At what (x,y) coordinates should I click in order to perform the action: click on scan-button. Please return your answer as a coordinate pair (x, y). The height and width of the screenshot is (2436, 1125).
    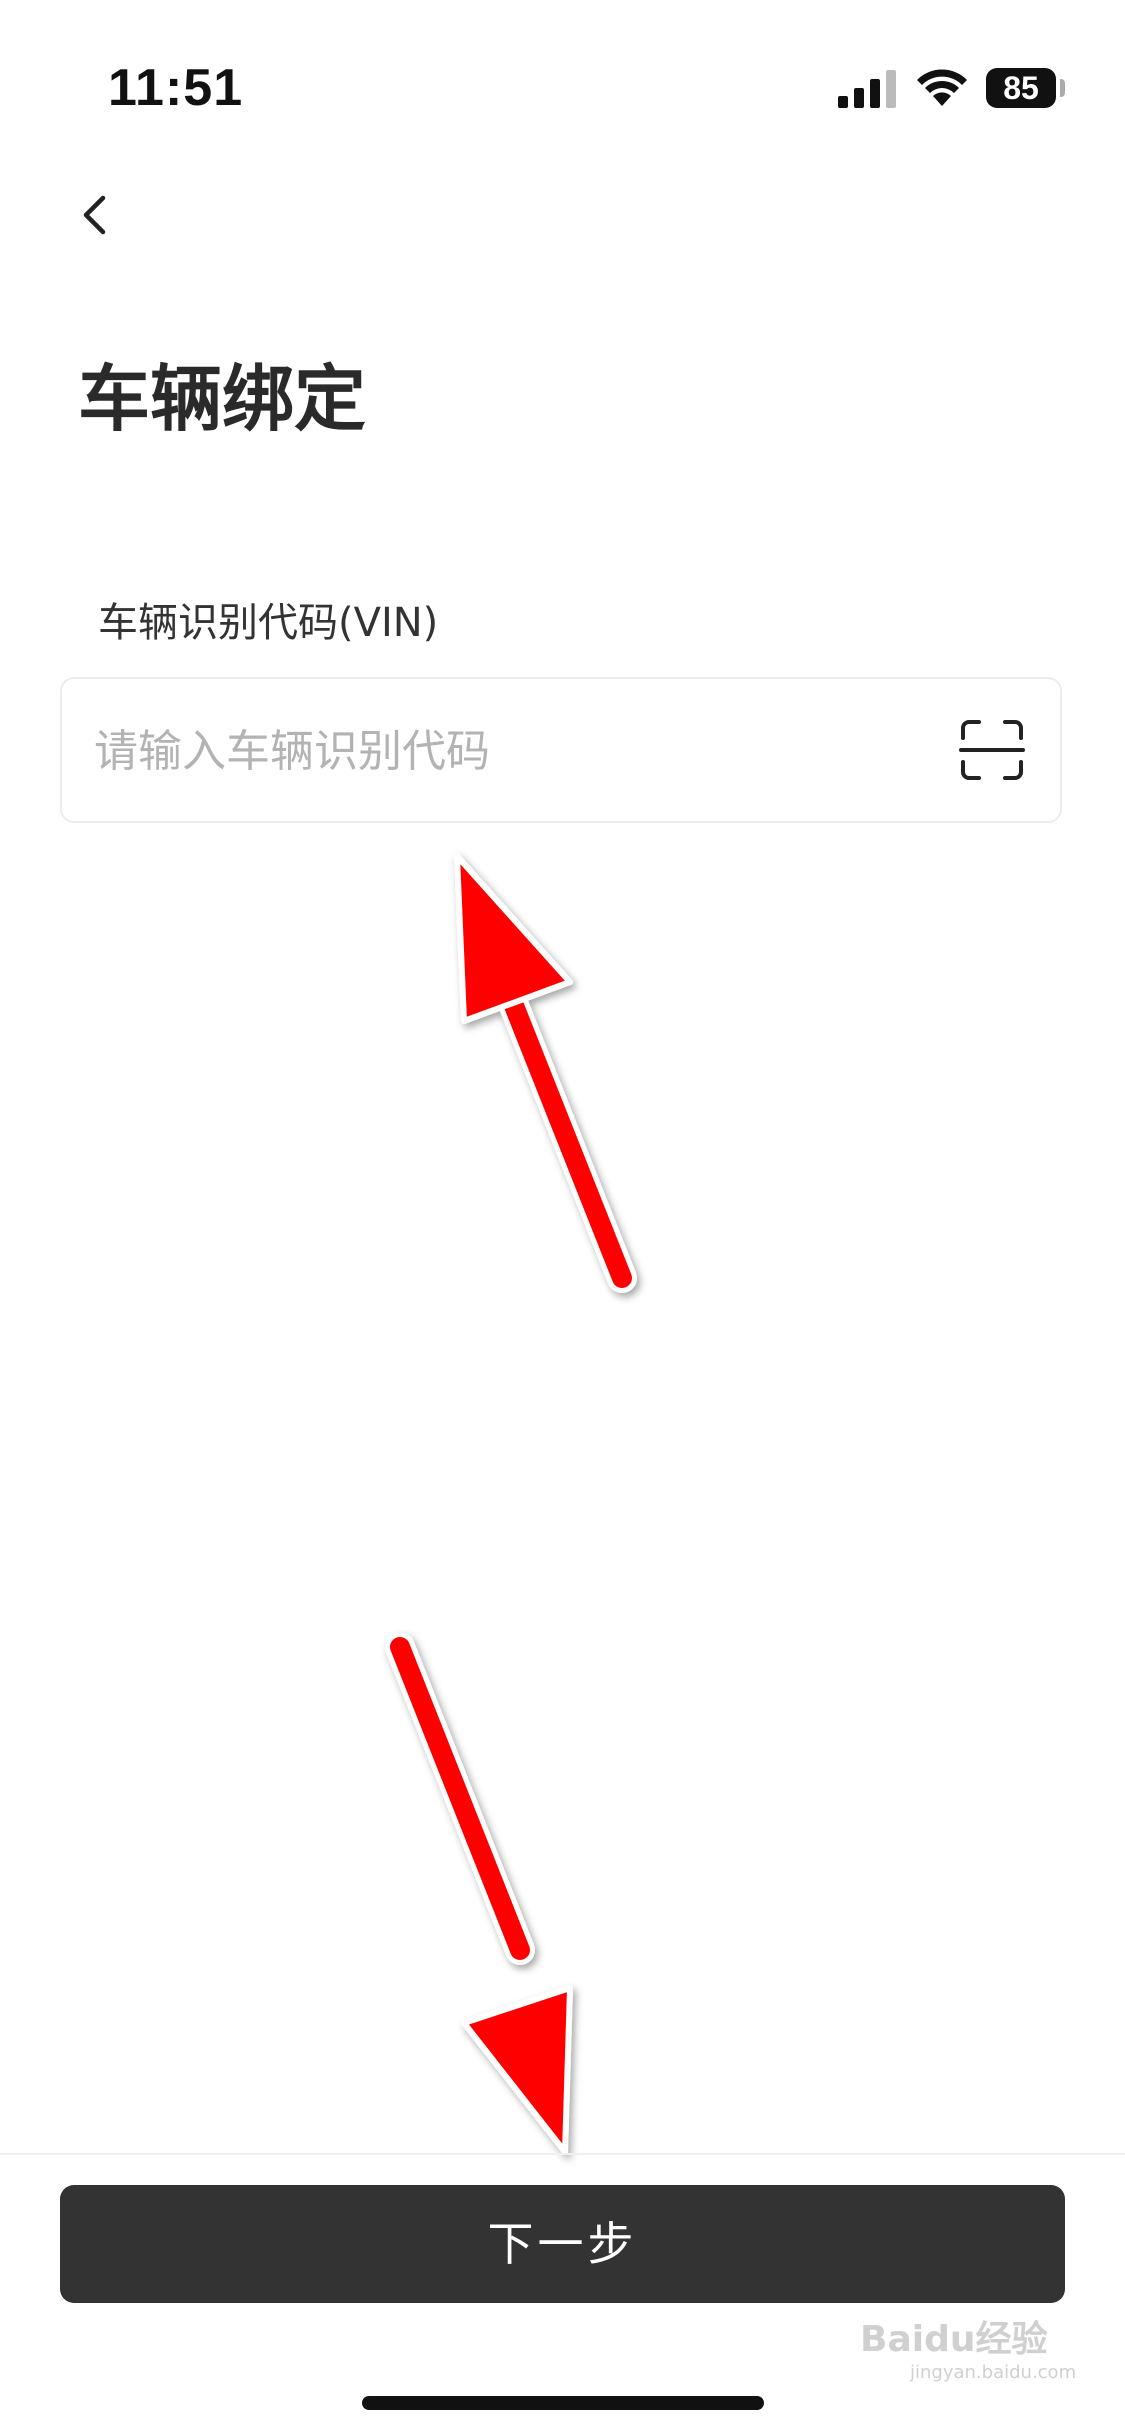
    Looking at the image, I should click on (992, 750).